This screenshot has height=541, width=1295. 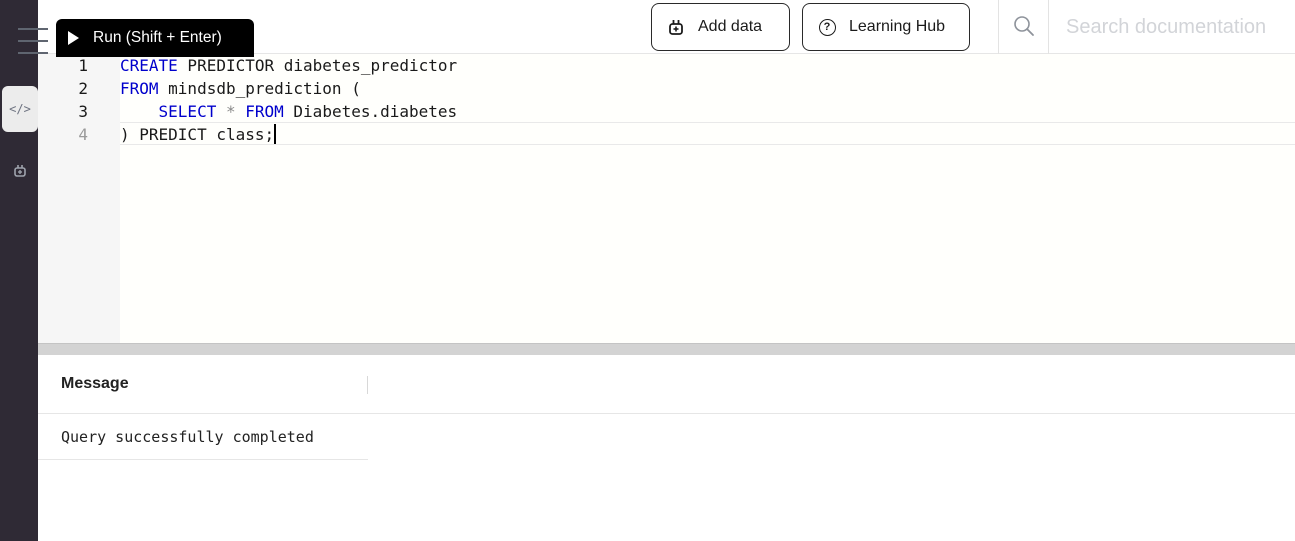 I want to click on code-line: FROM mindsdb_prediction (, so click(x=240, y=88).